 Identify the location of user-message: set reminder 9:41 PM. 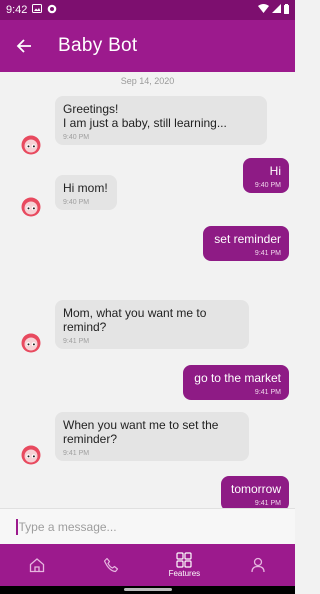
(246, 243).